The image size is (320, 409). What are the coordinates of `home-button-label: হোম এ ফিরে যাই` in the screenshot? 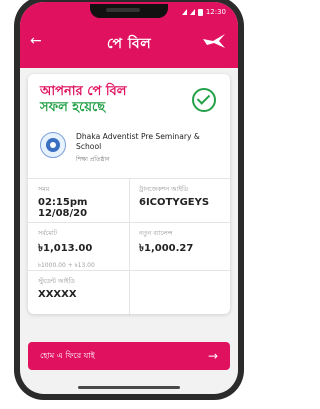 It's located at (67, 355).